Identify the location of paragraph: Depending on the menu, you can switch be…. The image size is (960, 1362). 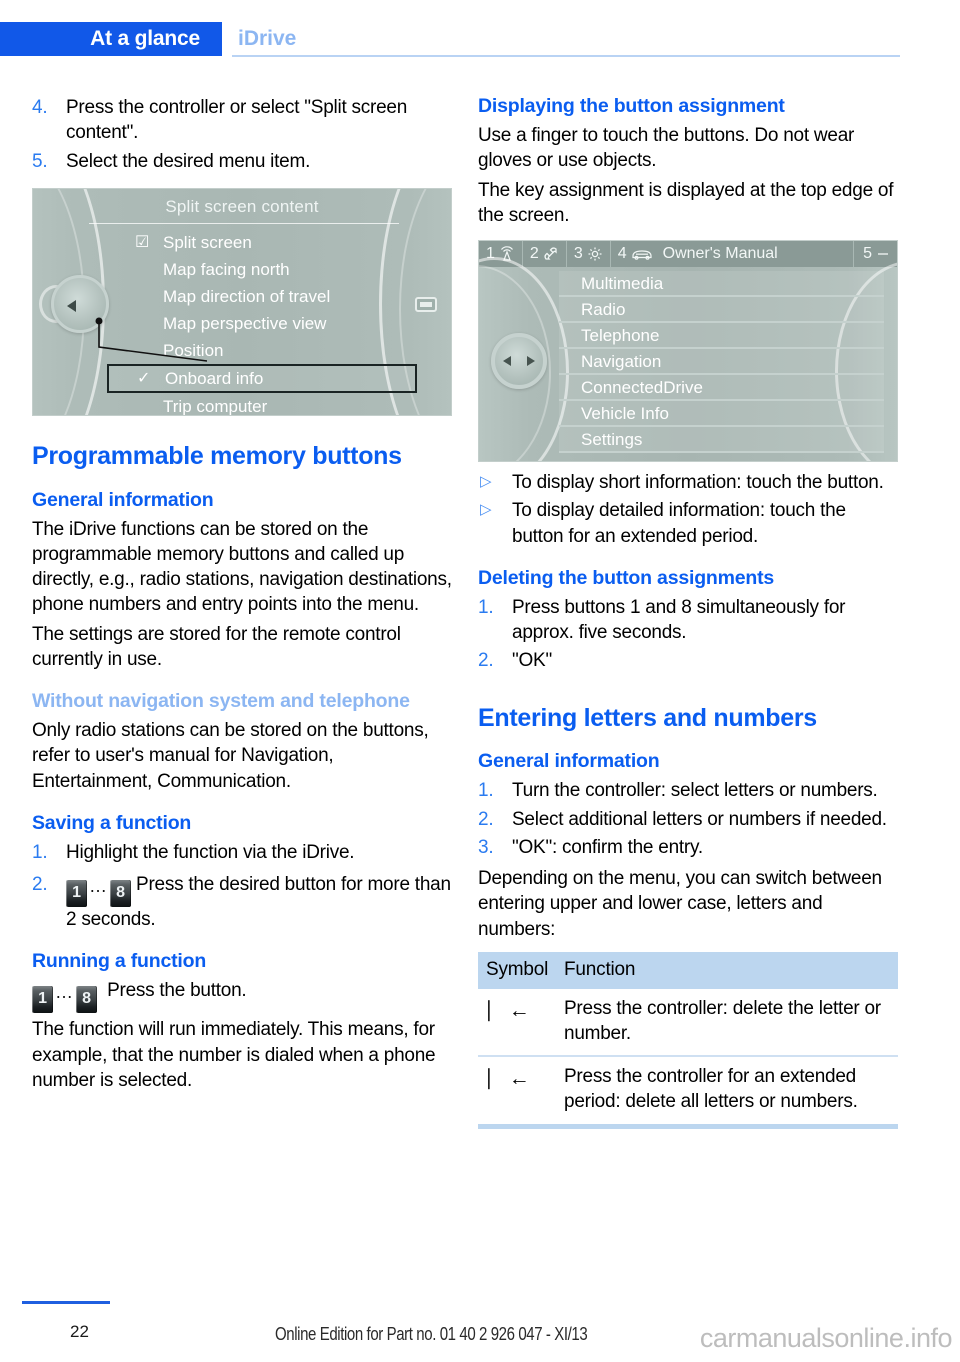
(680, 904).